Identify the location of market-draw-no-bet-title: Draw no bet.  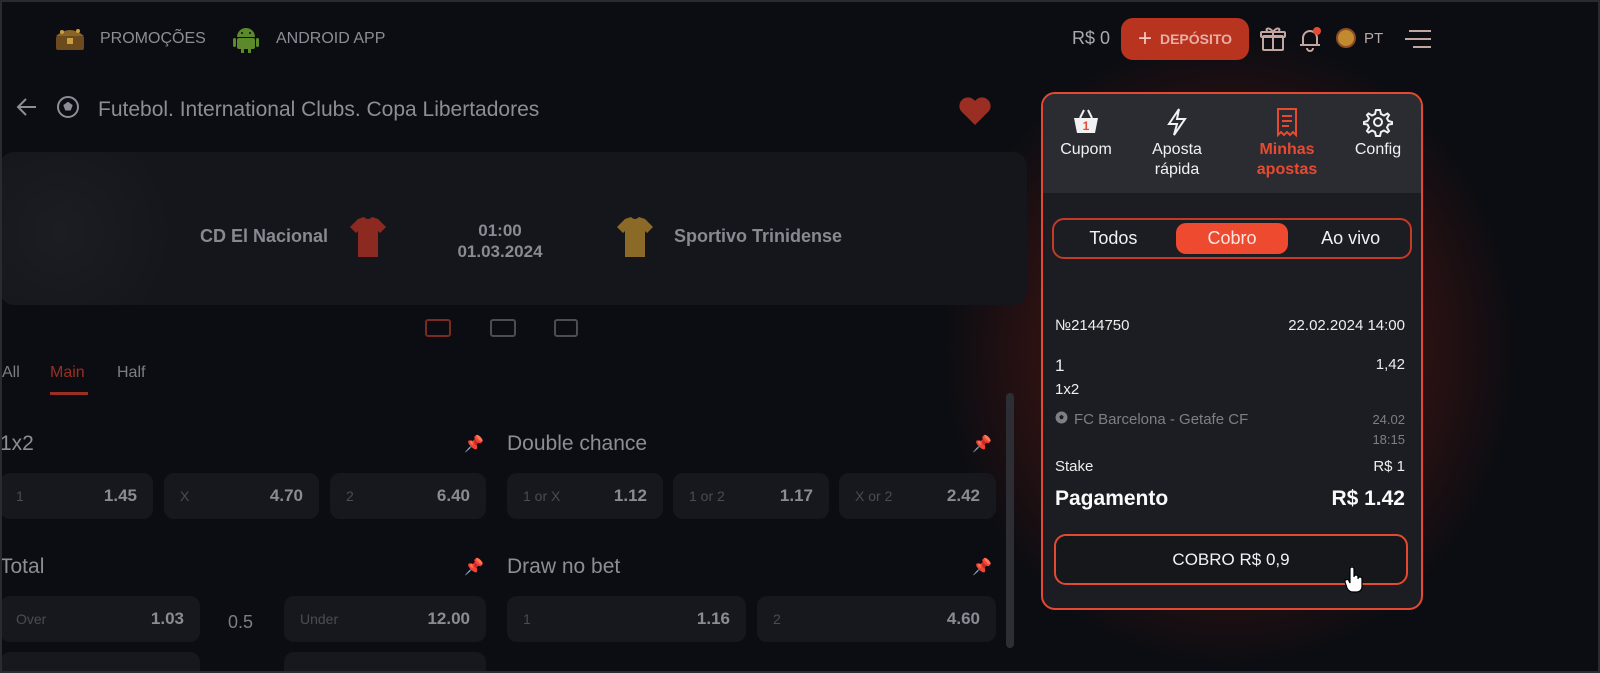
(564, 566).